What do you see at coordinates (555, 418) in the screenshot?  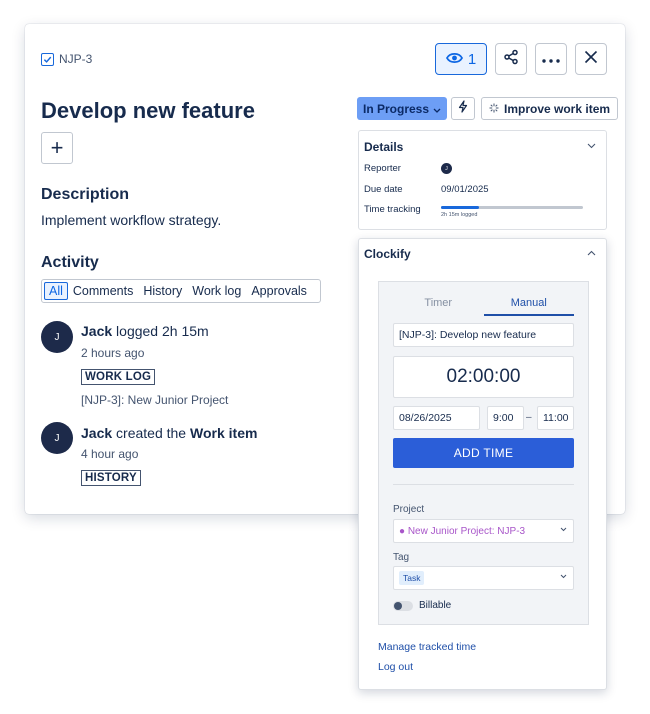 I see `end-time-input: 11:00` at bounding box center [555, 418].